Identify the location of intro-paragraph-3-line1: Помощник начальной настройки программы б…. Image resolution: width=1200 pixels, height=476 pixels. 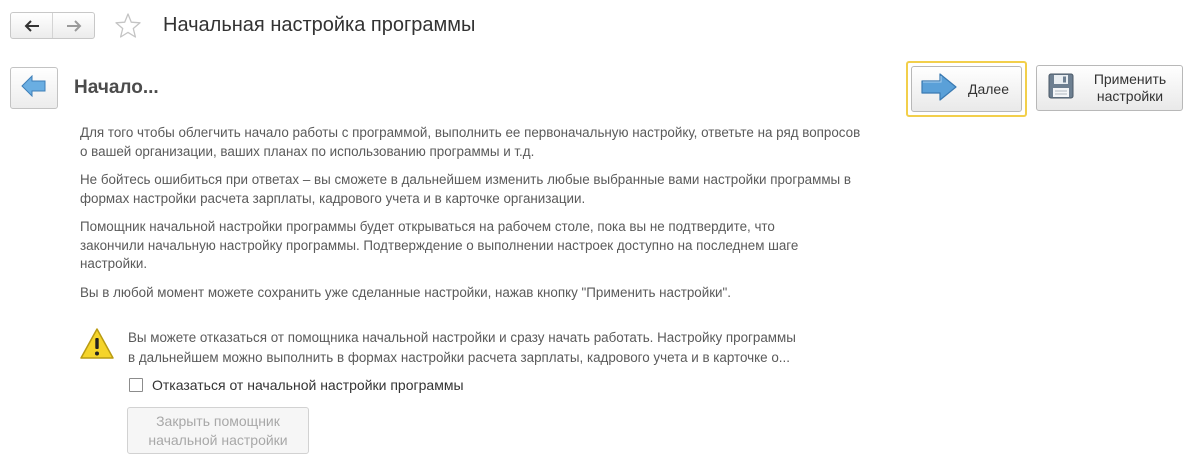
(427, 226).